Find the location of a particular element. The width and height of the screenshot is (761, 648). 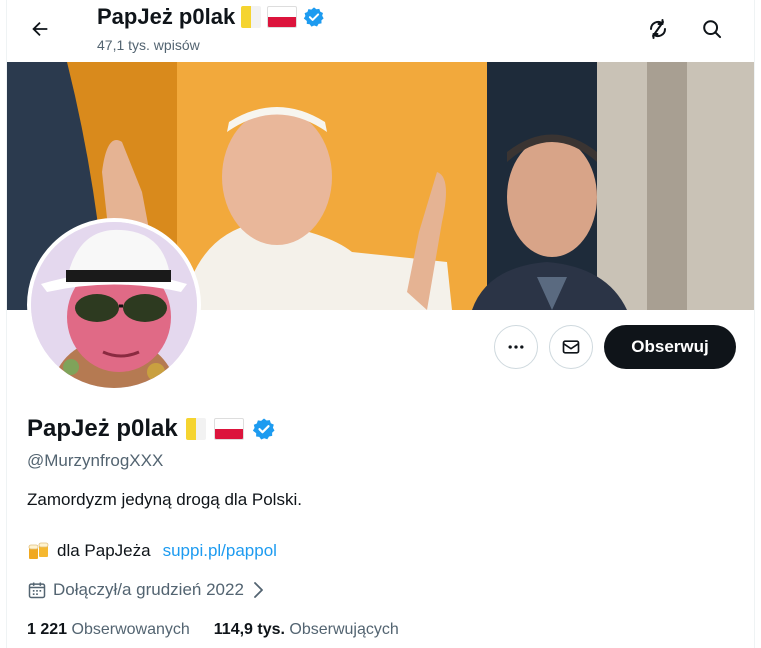

profile-avatar is located at coordinates (114, 305).